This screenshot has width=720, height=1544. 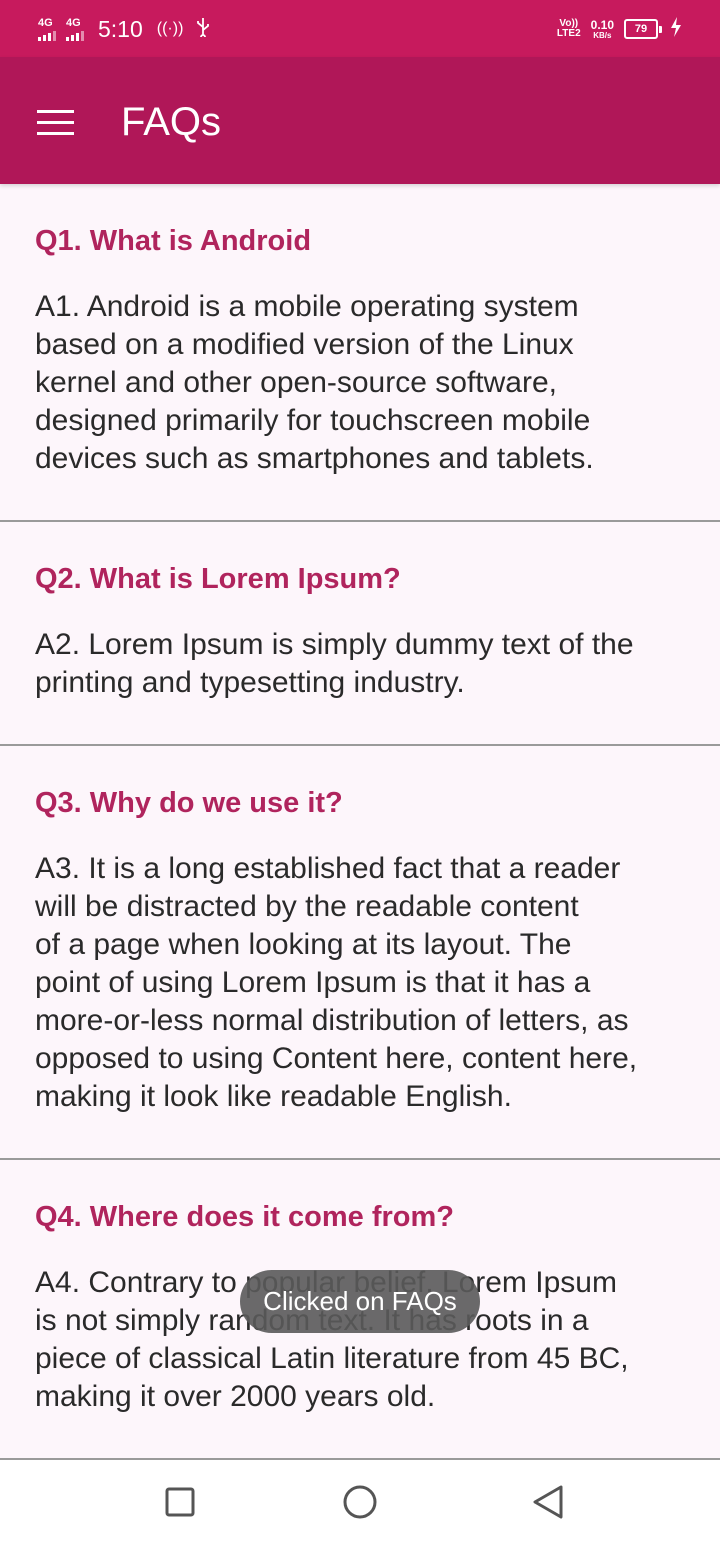 I want to click on faq-question: Q4. Where does it come from?, so click(x=244, y=1217).